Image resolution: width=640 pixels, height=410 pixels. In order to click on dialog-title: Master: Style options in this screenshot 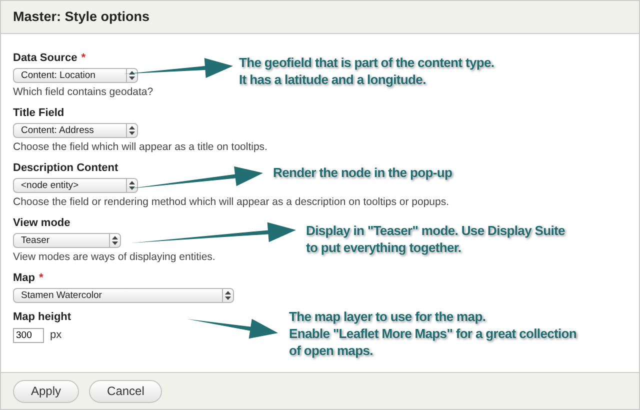, I will do `click(81, 17)`.